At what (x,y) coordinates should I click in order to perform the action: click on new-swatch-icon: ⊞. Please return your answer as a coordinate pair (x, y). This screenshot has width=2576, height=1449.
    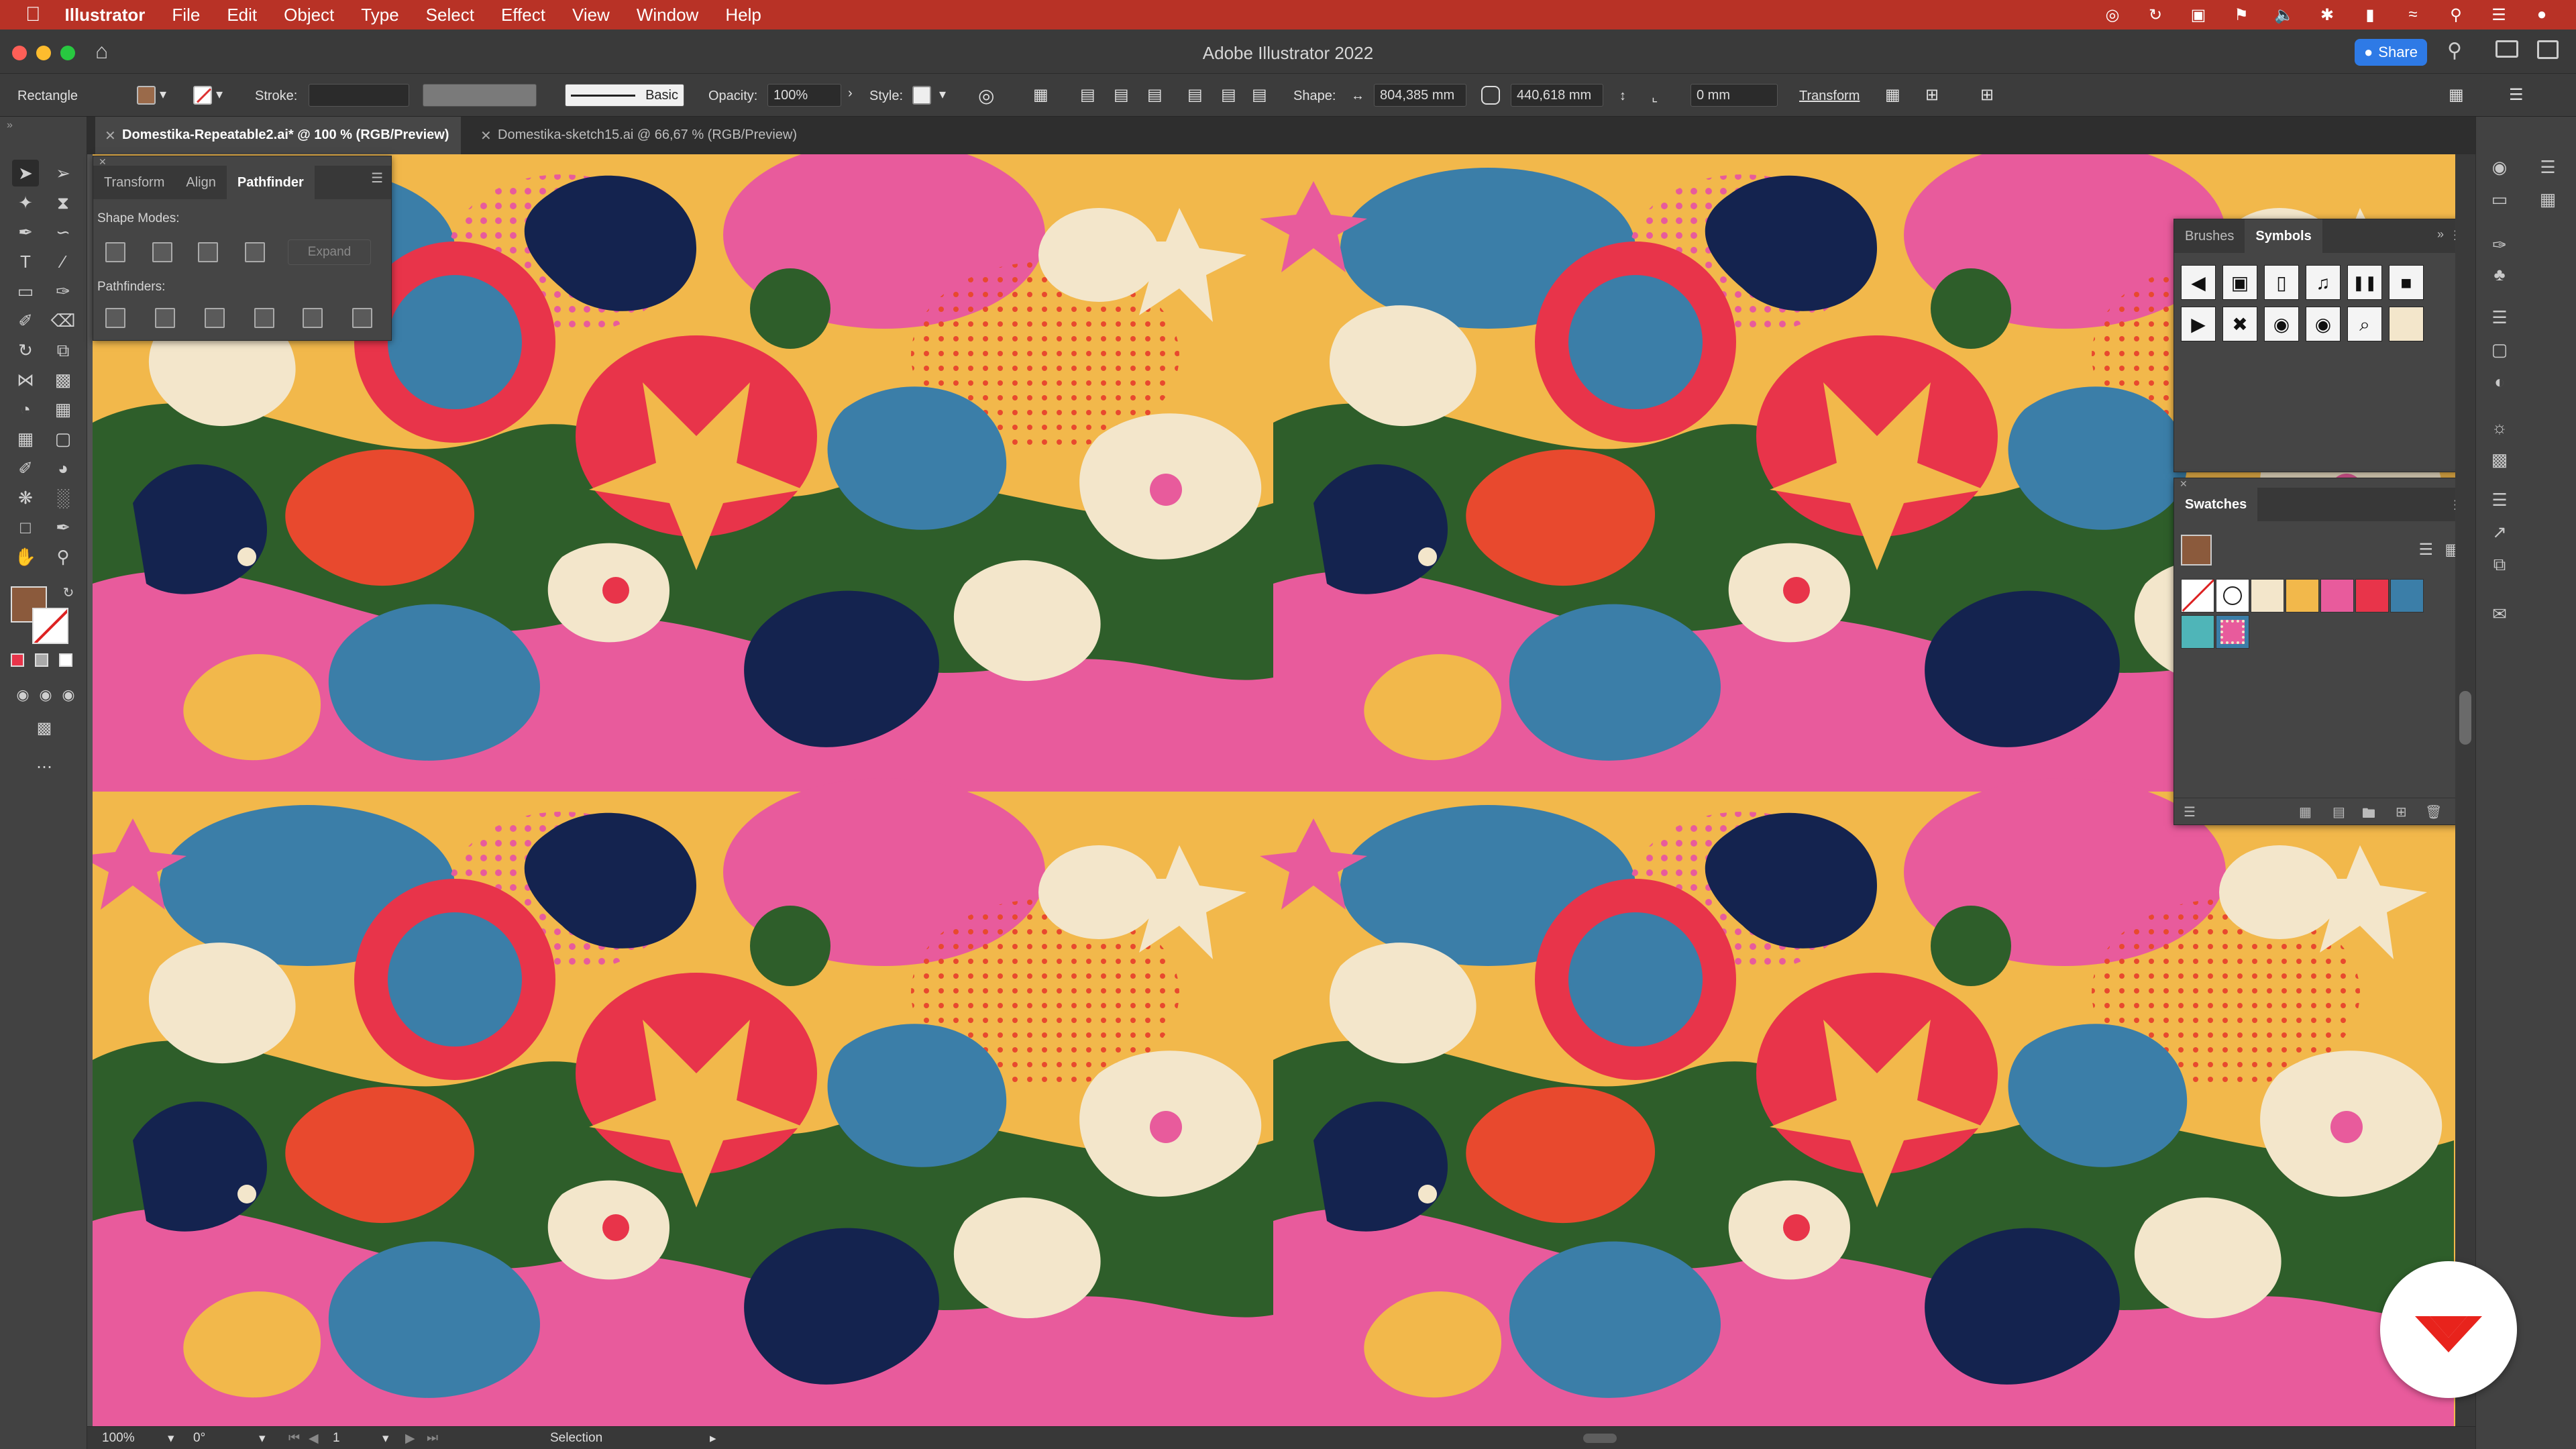
    Looking at the image, I should click on (2401, 812).